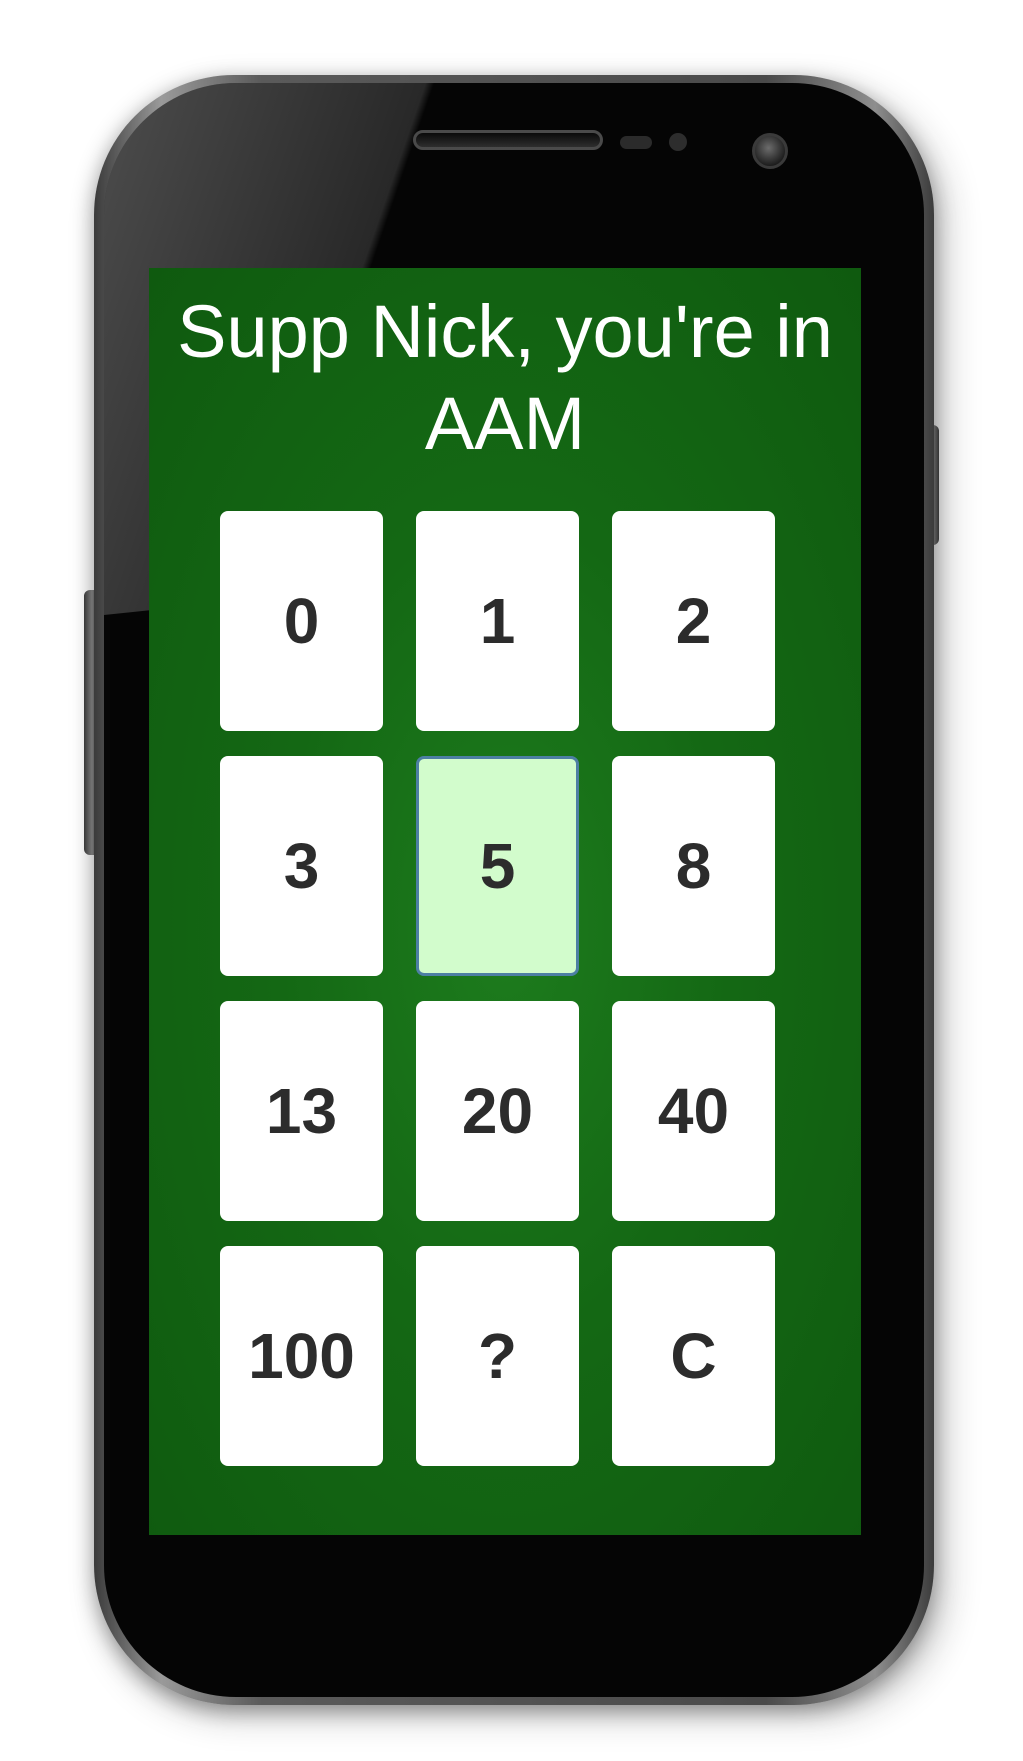  I want to click on page-title: Supp Nick, you're in AAM, so click(505, 377).